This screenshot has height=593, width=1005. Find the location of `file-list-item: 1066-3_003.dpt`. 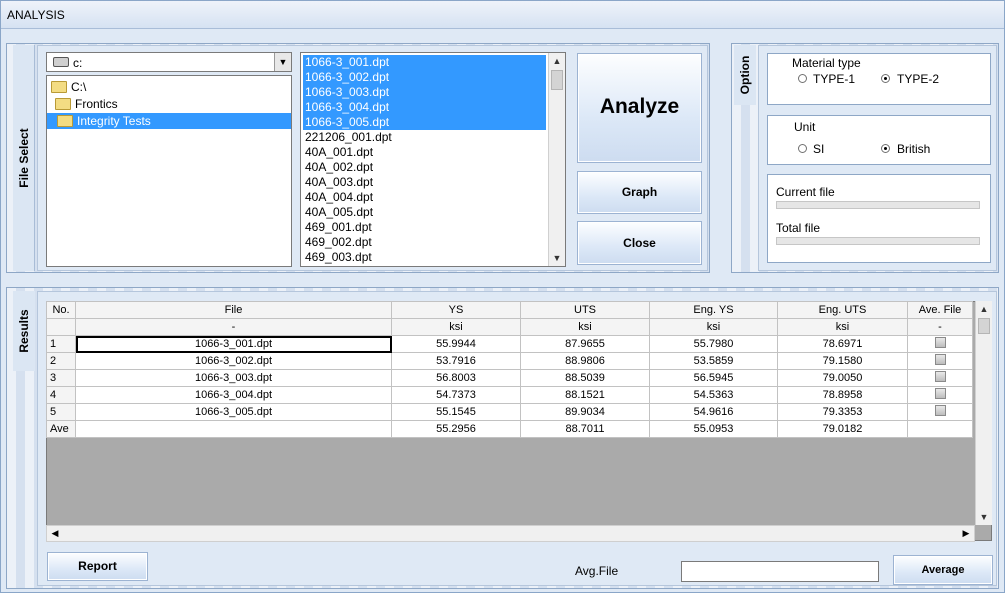

file-list-item: 1066-3_003.dpt is located at coordinates (424, 92).